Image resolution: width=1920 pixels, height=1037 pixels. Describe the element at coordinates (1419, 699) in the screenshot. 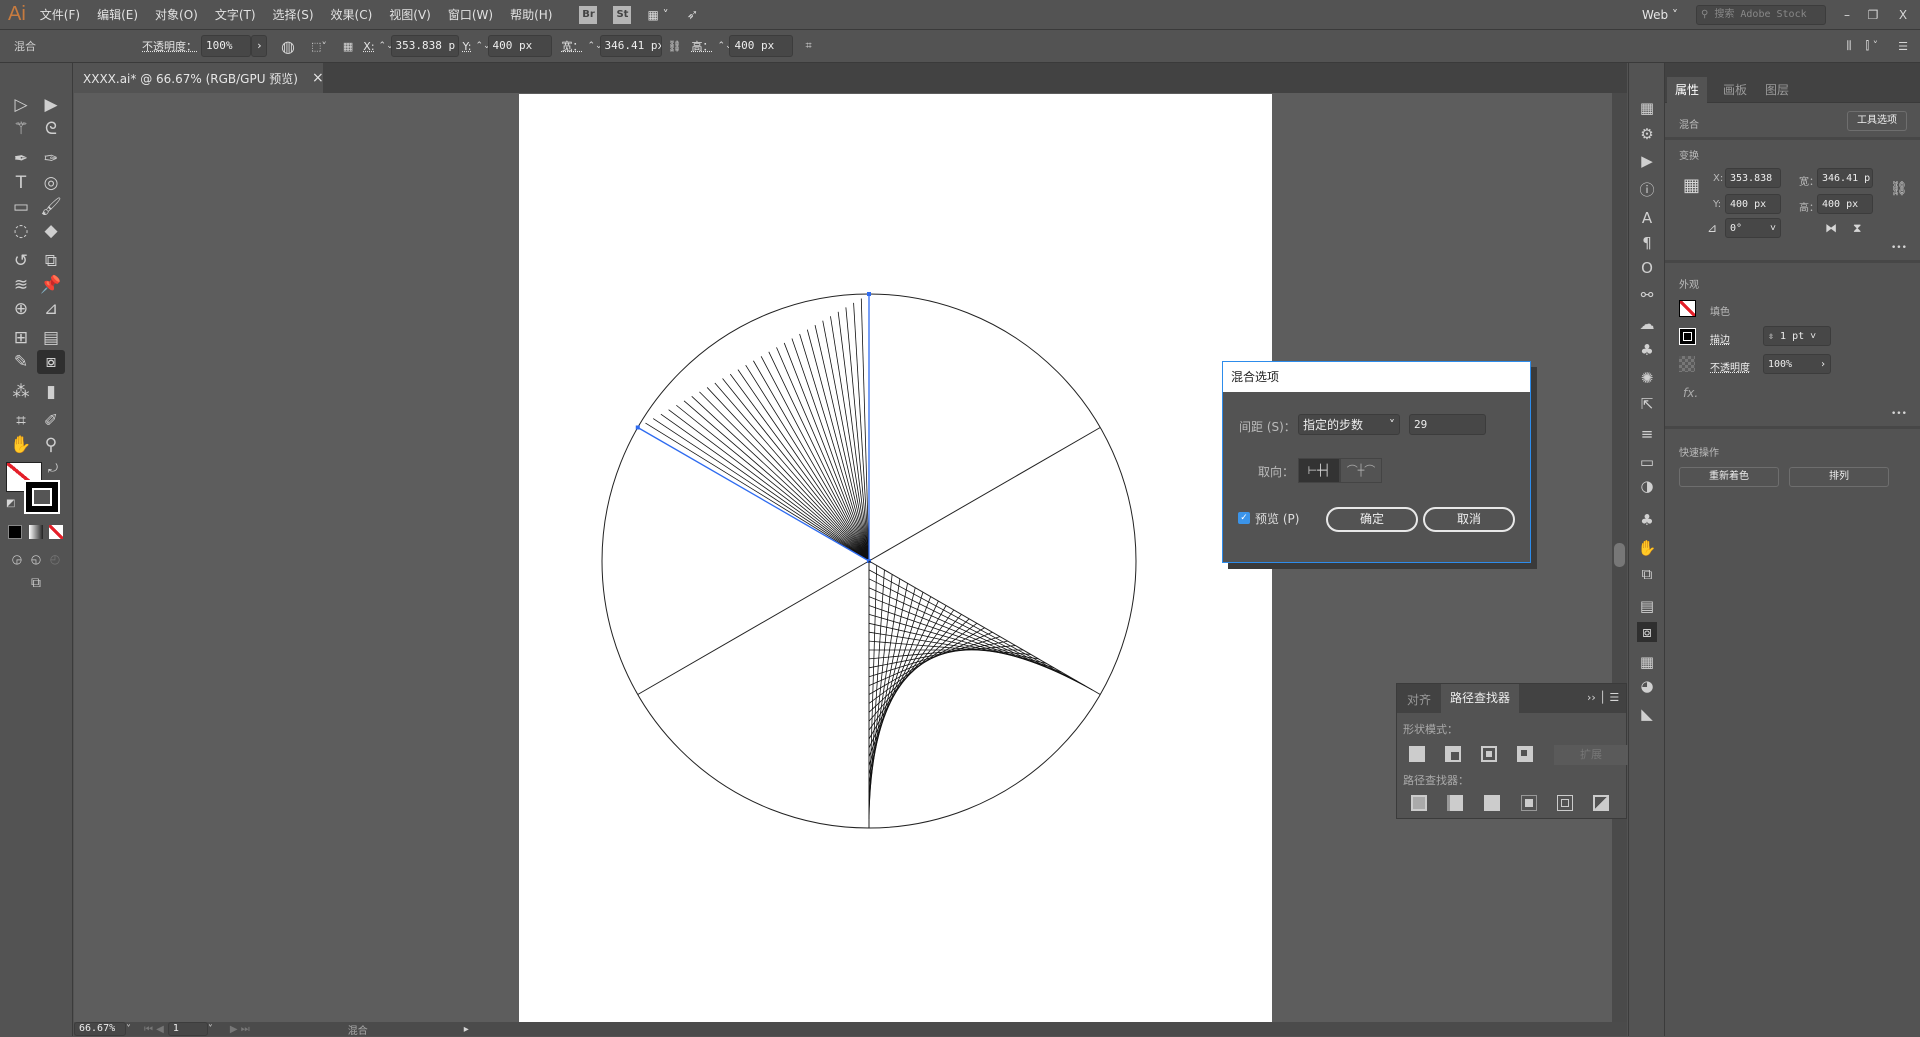

I see `tab-align: 对齐` at that location.